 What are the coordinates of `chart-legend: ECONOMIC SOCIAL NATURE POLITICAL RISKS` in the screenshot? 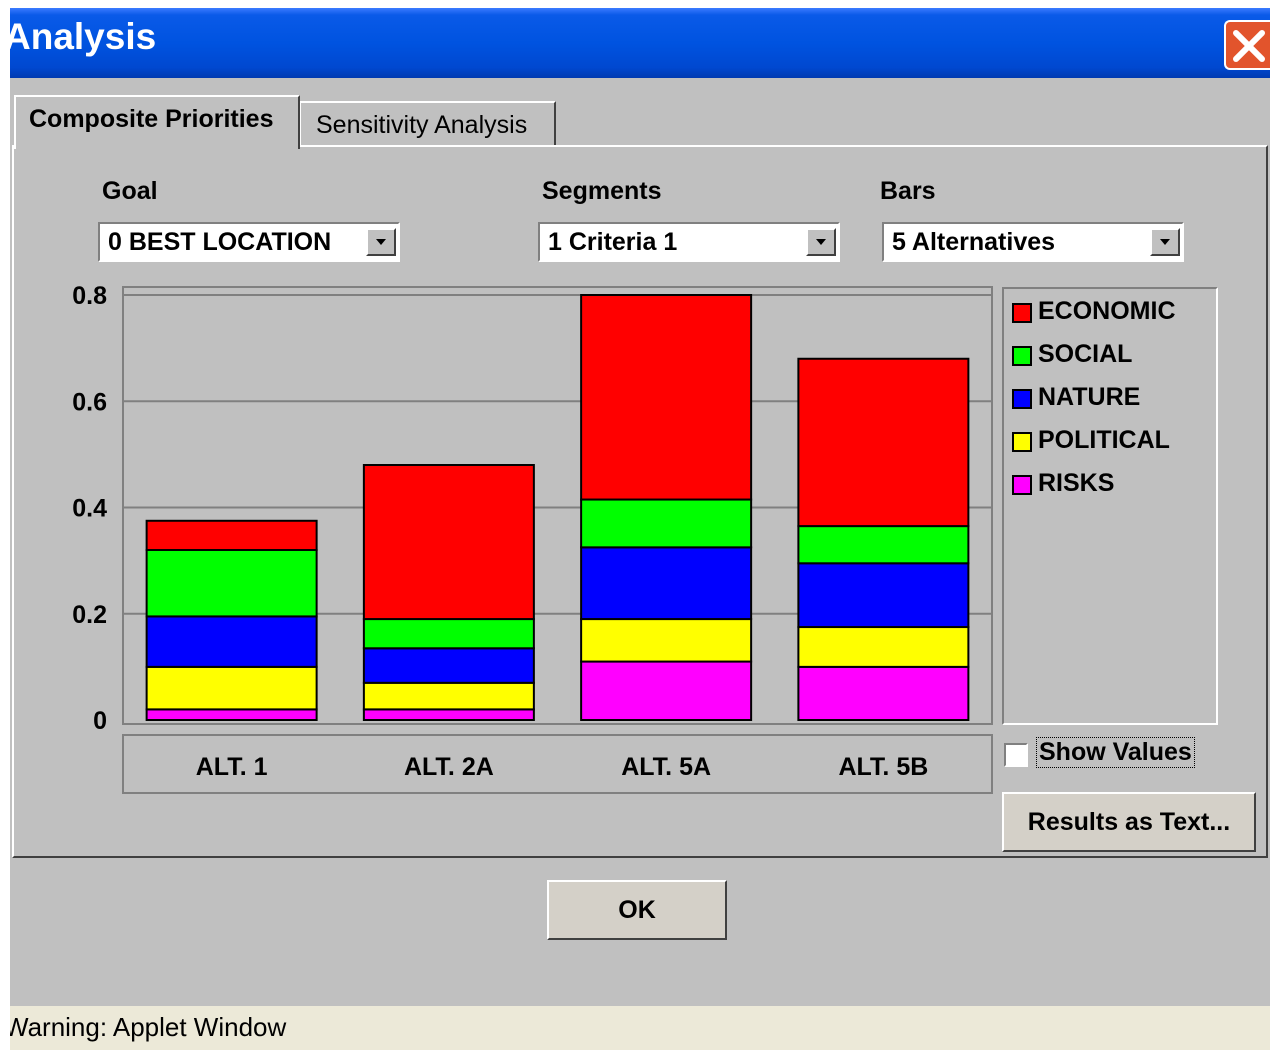 It's located at (1110, 506).